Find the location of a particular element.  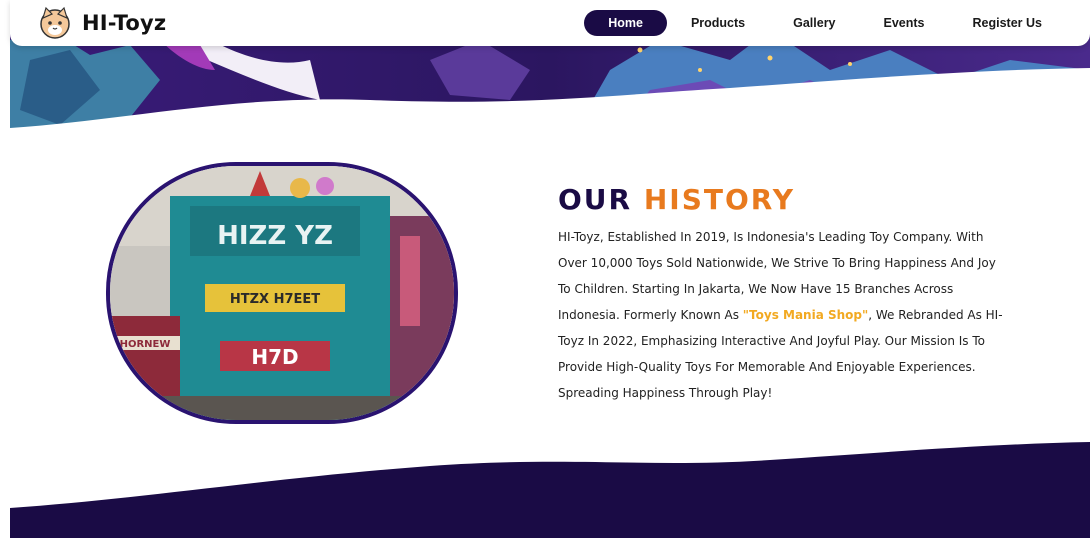

brand: HI-Toyz is located at coordinates (102, 23).